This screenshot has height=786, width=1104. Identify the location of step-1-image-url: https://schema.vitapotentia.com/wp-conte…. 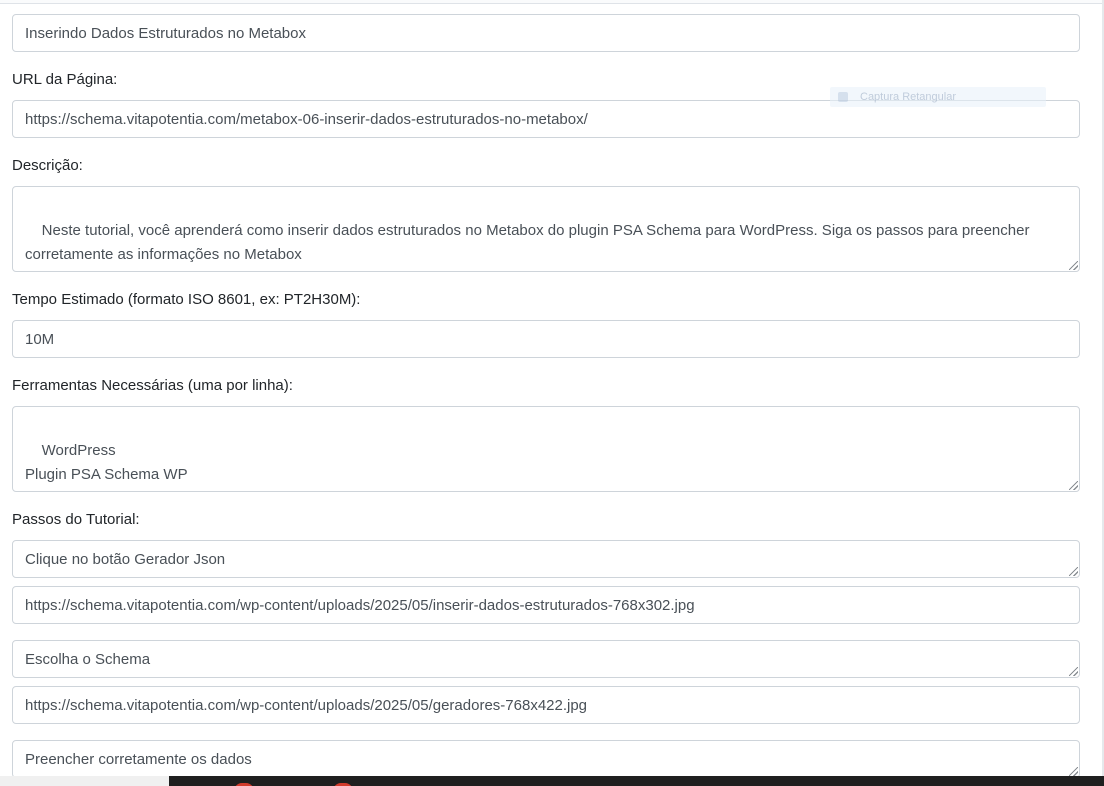
(360, 605).